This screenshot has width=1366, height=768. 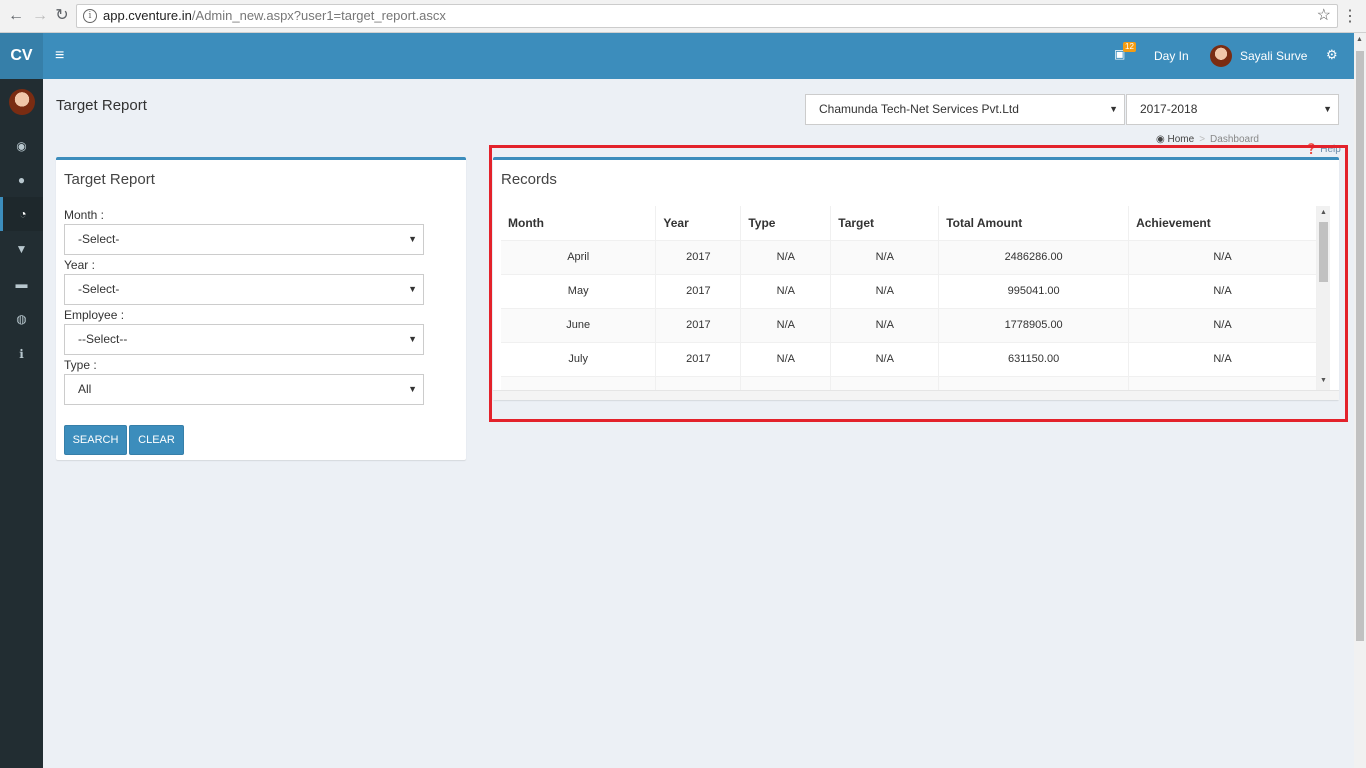 What do you see at coordinates (99, 289) in the screenshot?
I see `year-select-value: -Select-` at bounding box center [99, 289].